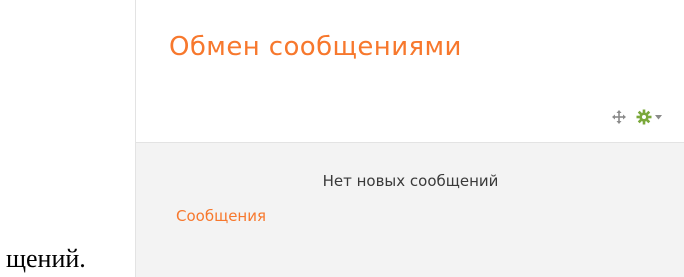  What do you see at coordinates (619, 117) in the screenshot?
I see `move-arrows-icon` at bounding box center [619, 117].